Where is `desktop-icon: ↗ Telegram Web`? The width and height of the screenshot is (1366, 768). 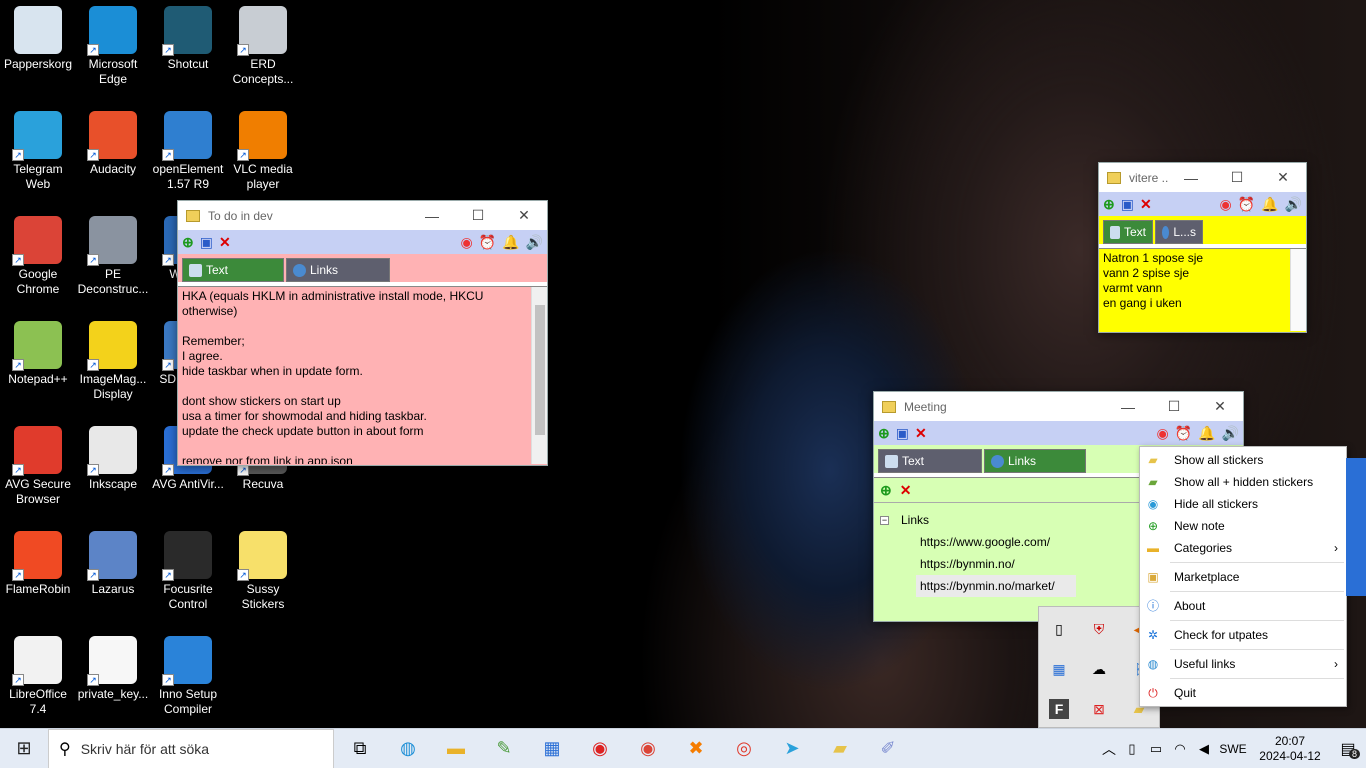
desktop-icon: ↗ Telegram Web is located at coordinates (38, 151).